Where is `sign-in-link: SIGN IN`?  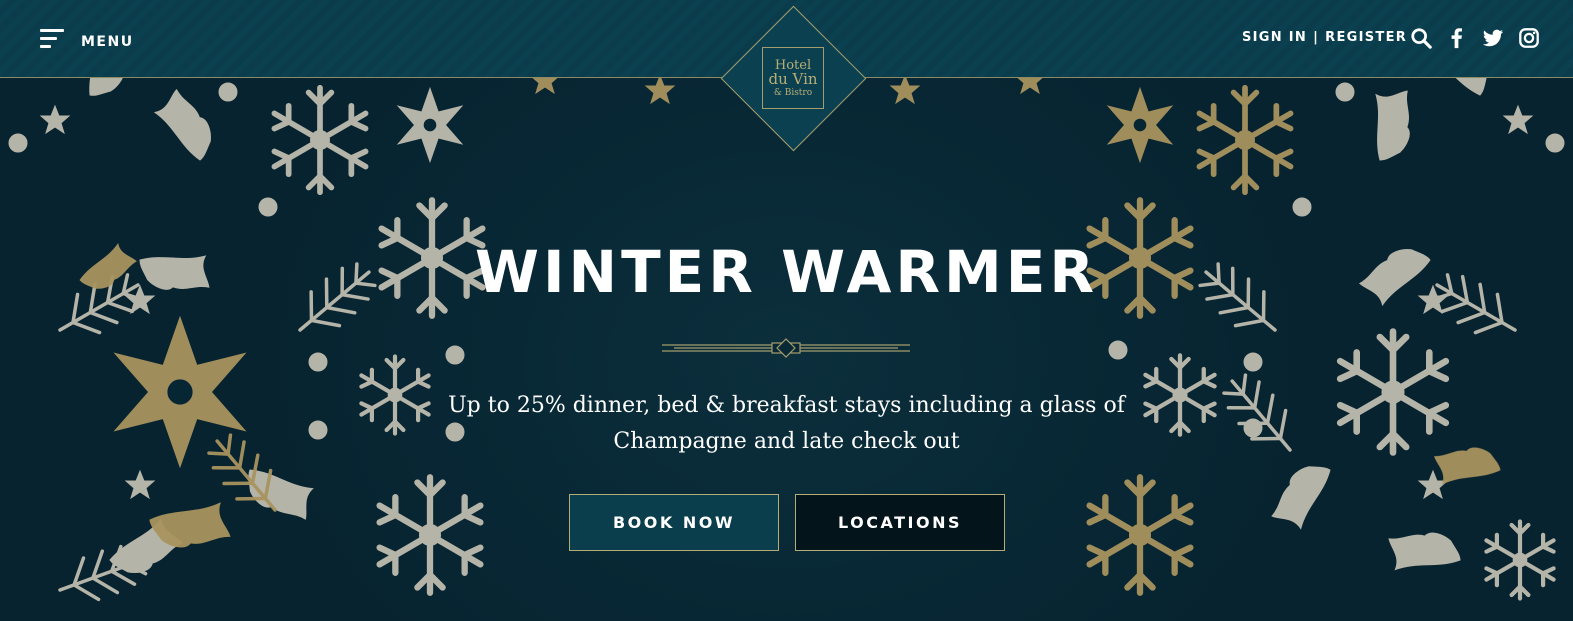
sign-in-link: SIGN IN is located at coordinates (1274, 37).